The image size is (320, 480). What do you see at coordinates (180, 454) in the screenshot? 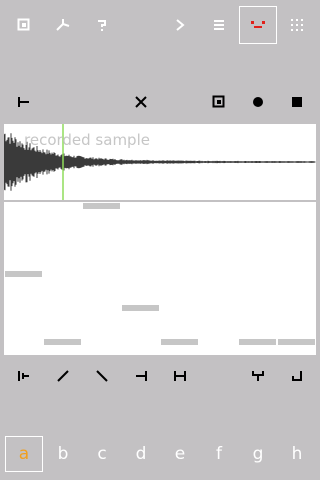
I see `bank-e-button: e` at bounding box center [180, 454].